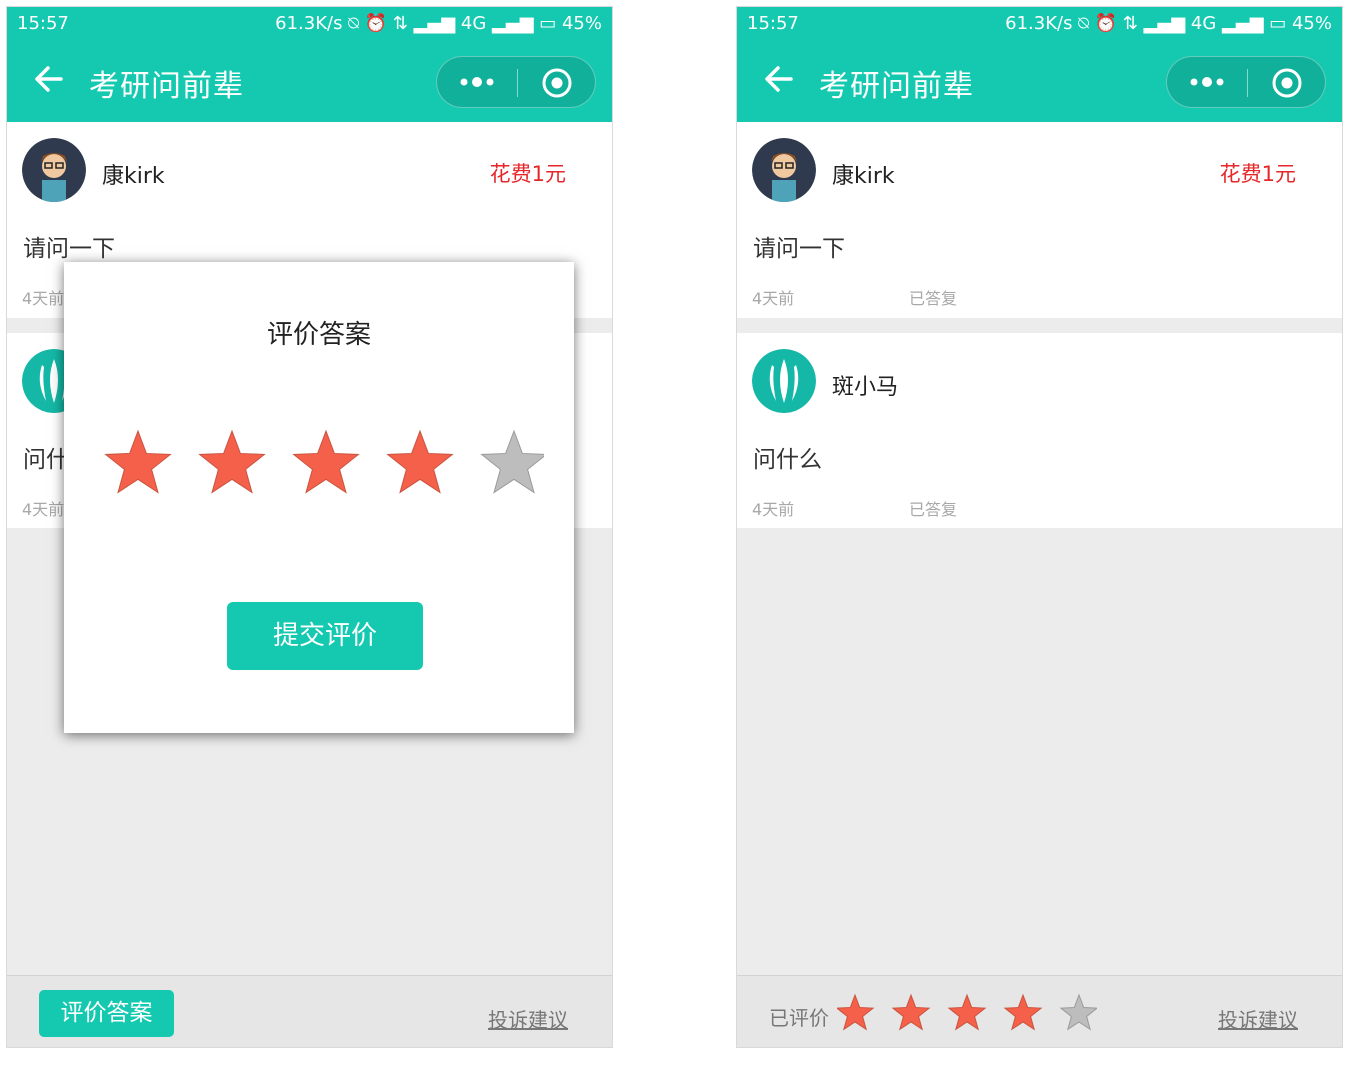 This screenshot has width=1358, height=1067. What do you see at coordinates (106, 1013) in the screenshot?
I see `rate-answer-button: 评价答案` at bounding box center [106, 1013].